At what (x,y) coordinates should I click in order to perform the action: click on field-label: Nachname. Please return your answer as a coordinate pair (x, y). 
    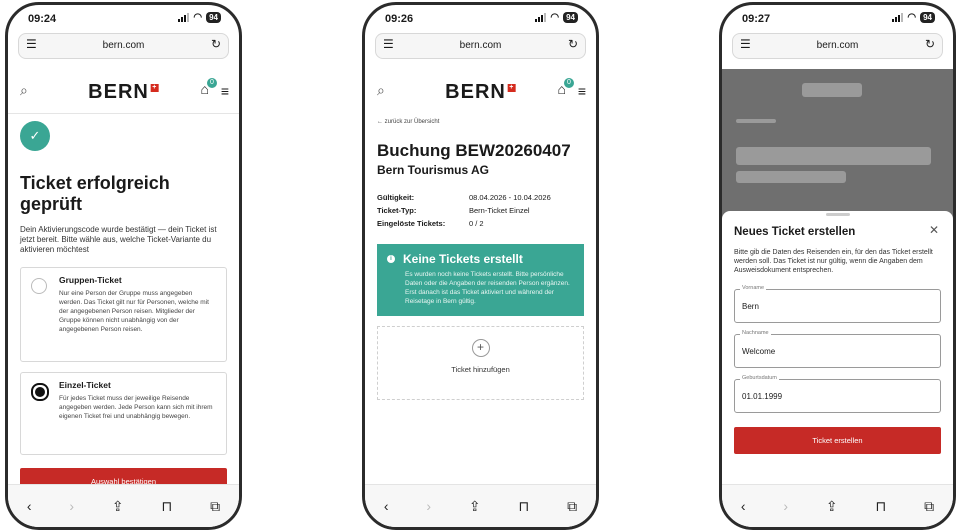
    Looking at the image, I should click on (755, 333).